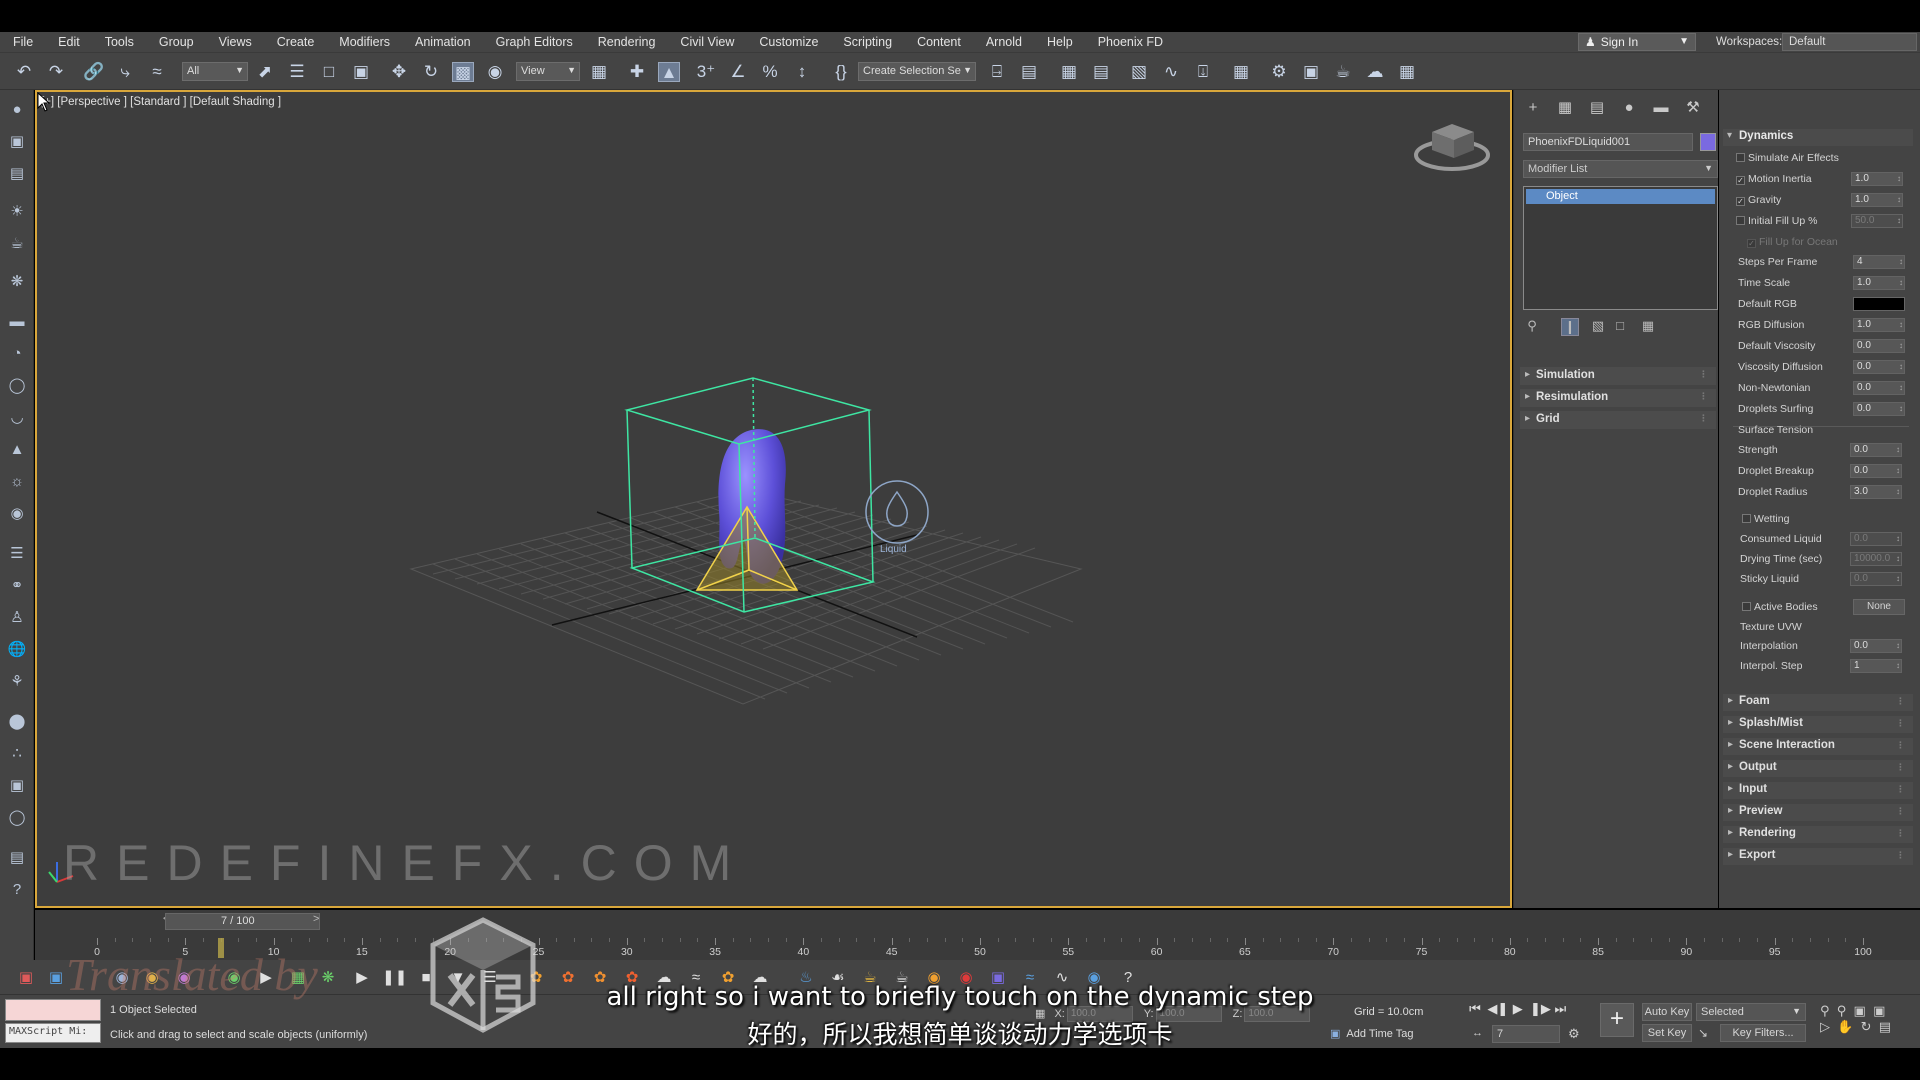 The width and height of the screenshot is (1920, 1080). What do you see at coordinates (1203, 72) in the screenshot?
I see `schematic-view-icon: ⍗` at bounding box center [1203, 72].